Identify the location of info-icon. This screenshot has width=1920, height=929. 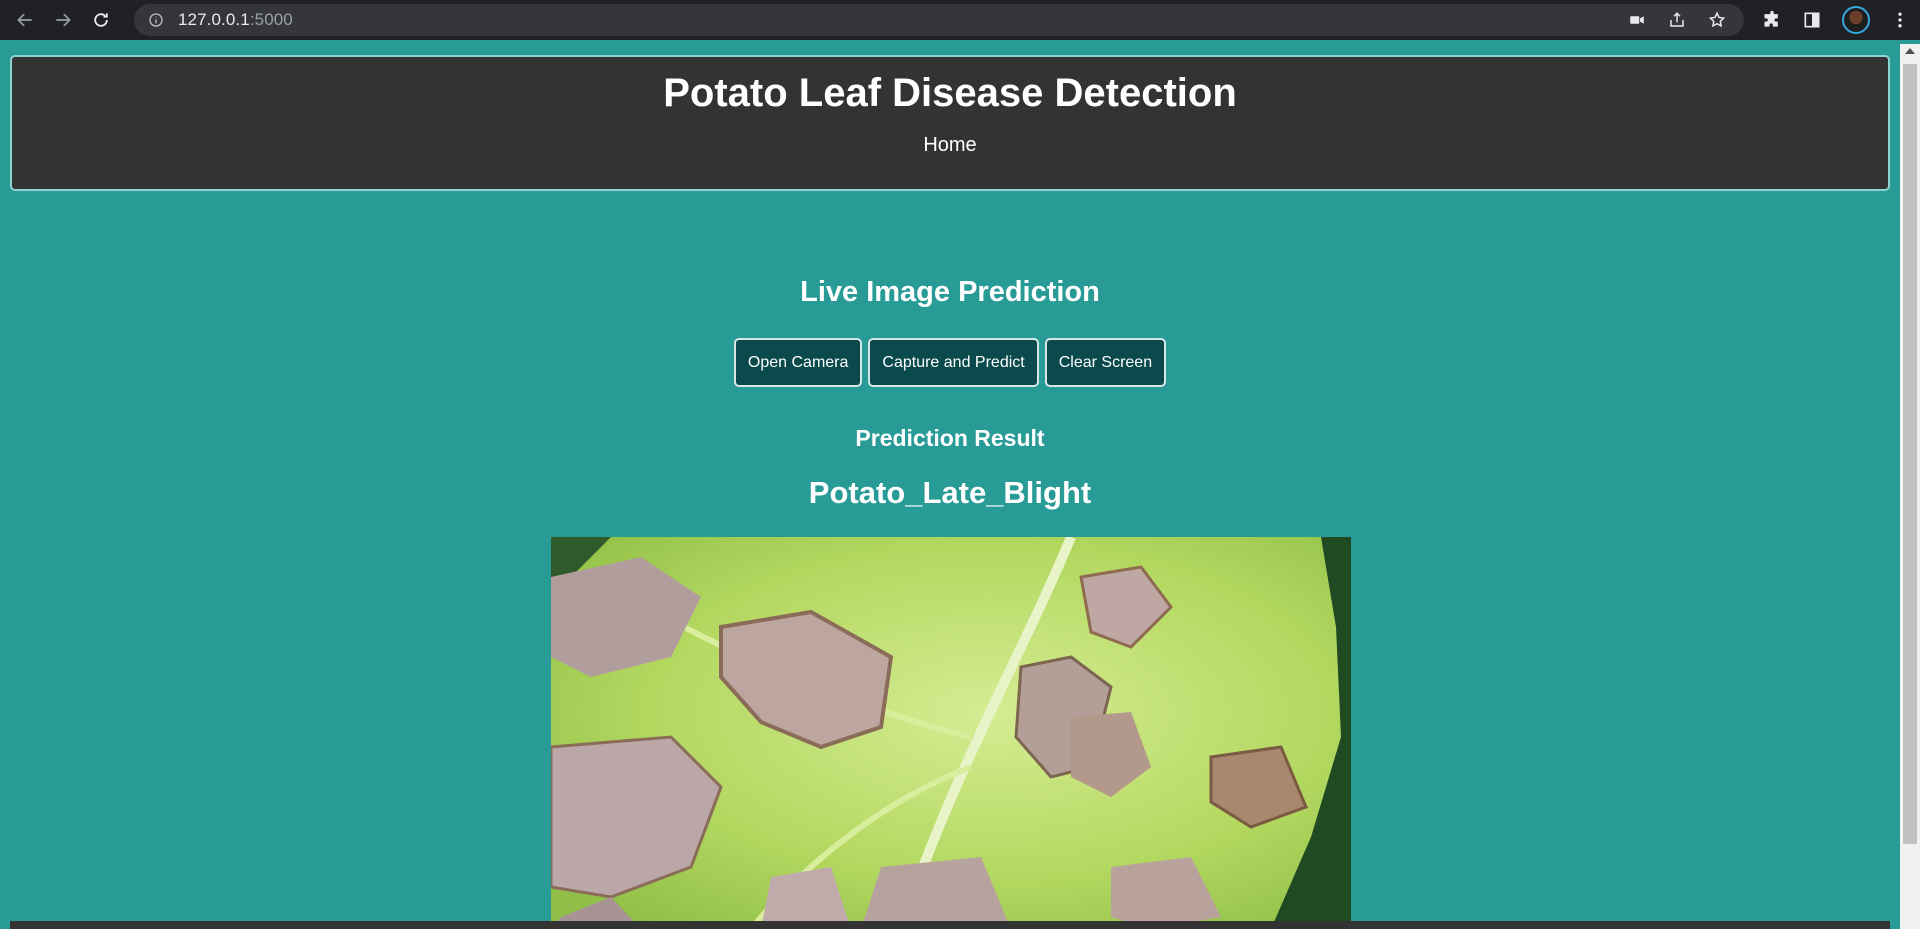
(156, 20).